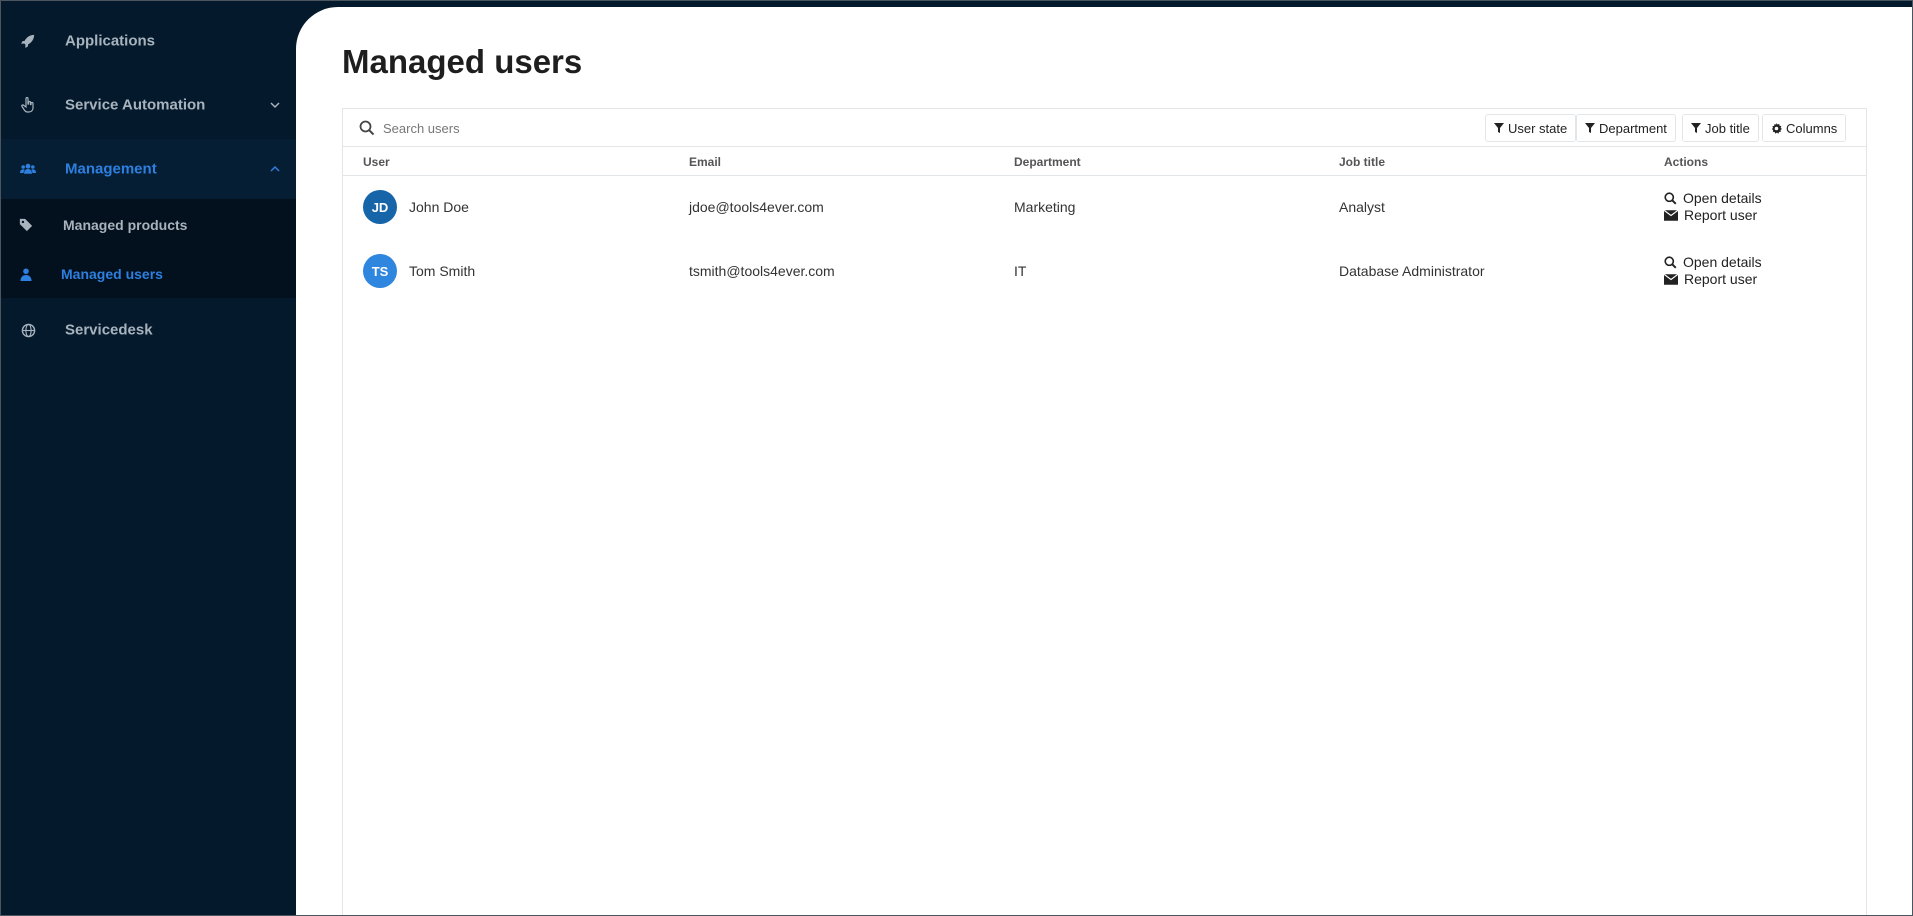  I want to click on page-title: Managed users, so click(462, 61).